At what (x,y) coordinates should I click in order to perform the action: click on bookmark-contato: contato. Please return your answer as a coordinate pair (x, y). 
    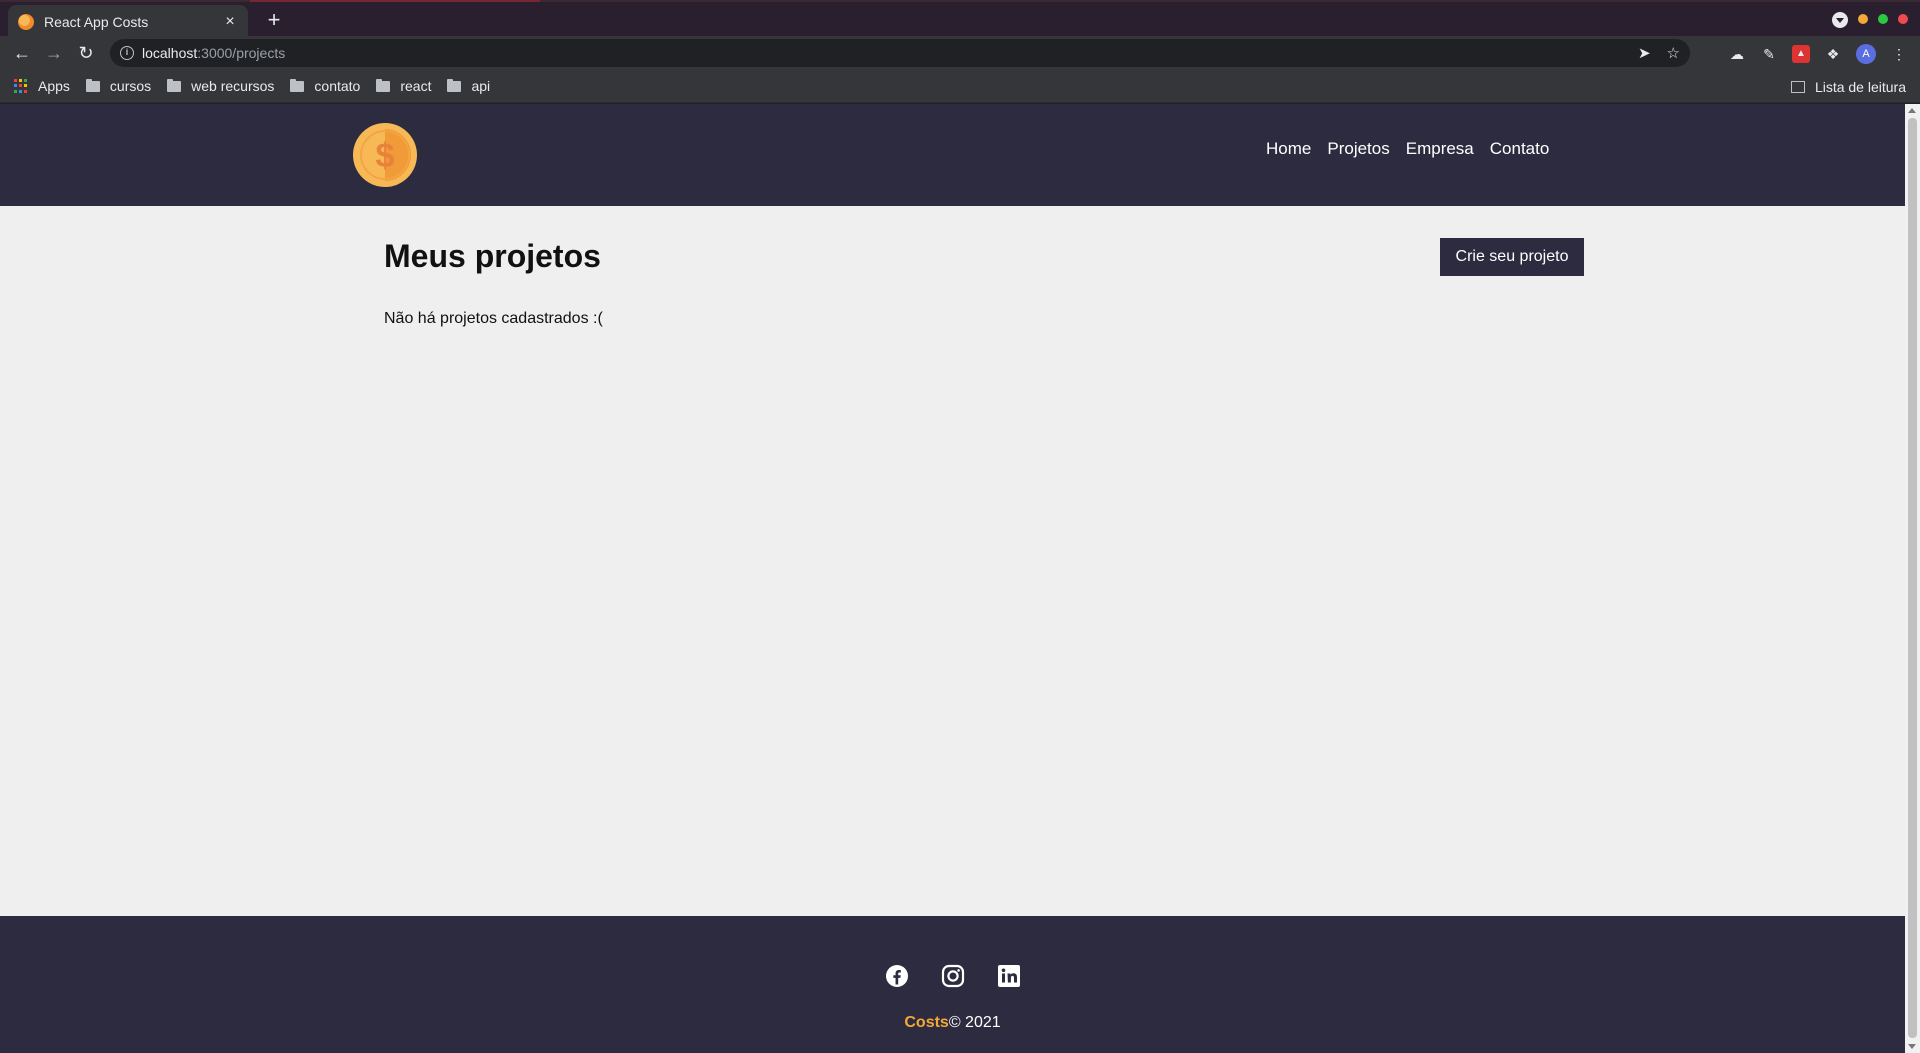
    Looking at the image, I should click on (325, 86).